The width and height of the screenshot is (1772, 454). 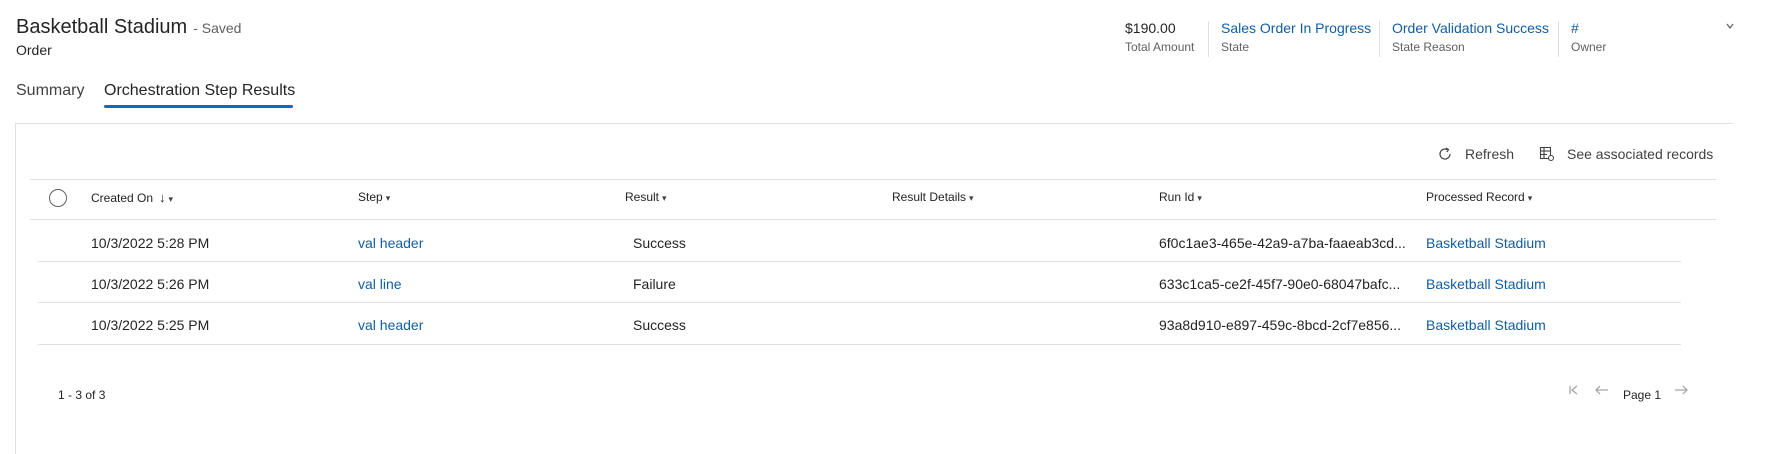 What do you see at coordinates (1428, 47) in the screenshot?
I see `state-reason-label: State Reason` at bounding box center [1428, 47].